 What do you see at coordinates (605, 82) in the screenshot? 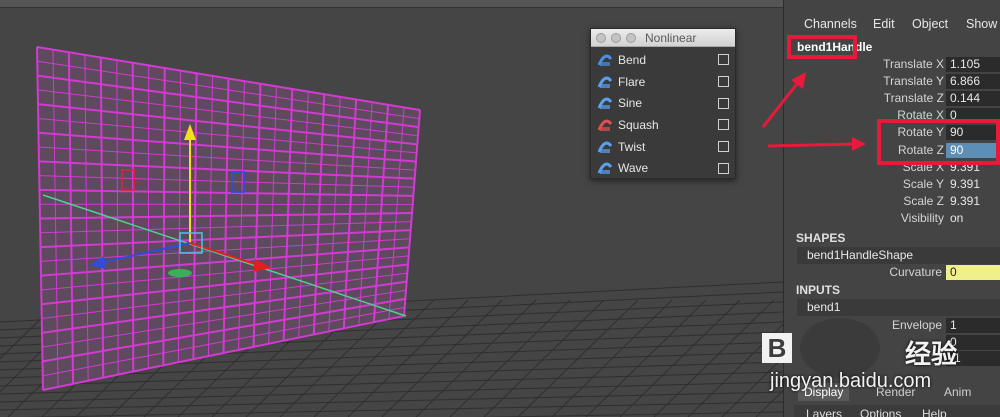
I see `flare-icon` at bounding box center [605, 82].